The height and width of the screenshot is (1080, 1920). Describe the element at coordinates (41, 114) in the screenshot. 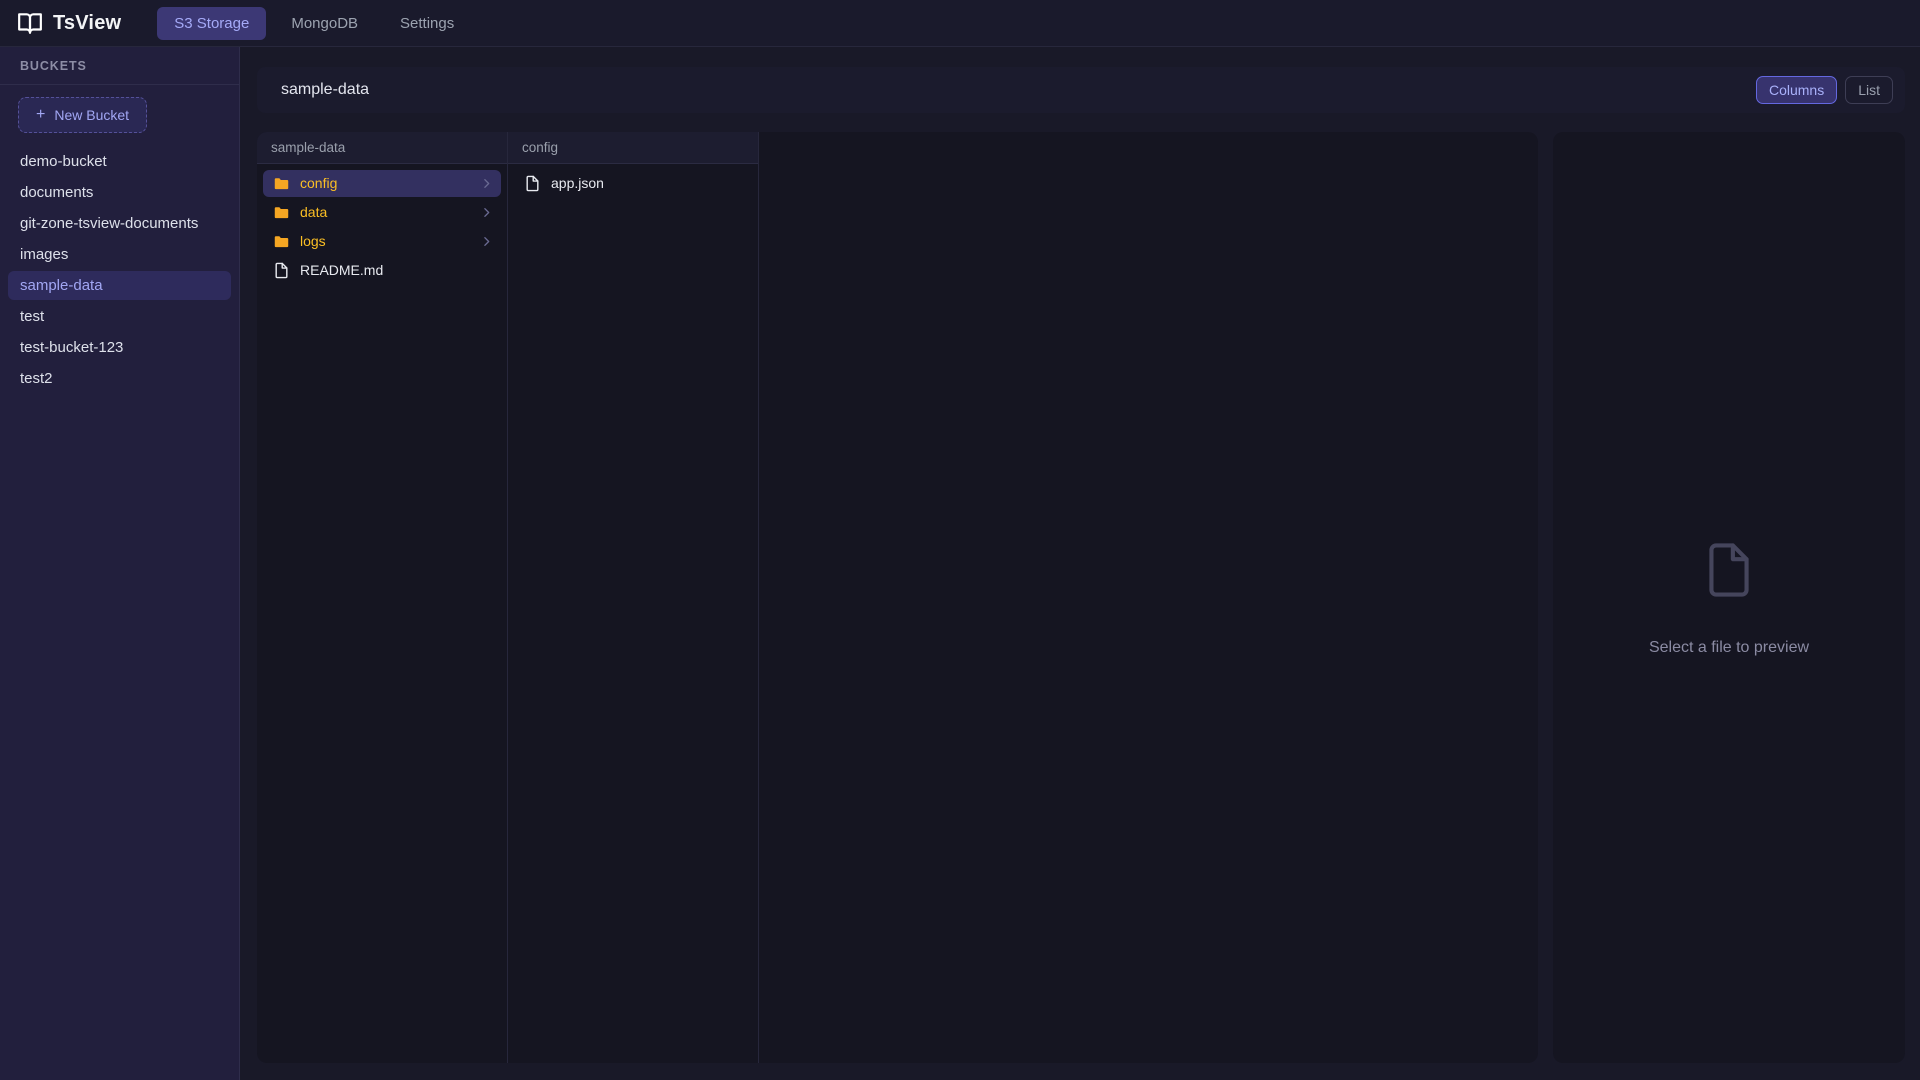

I see `plus-icon: +` at that location.